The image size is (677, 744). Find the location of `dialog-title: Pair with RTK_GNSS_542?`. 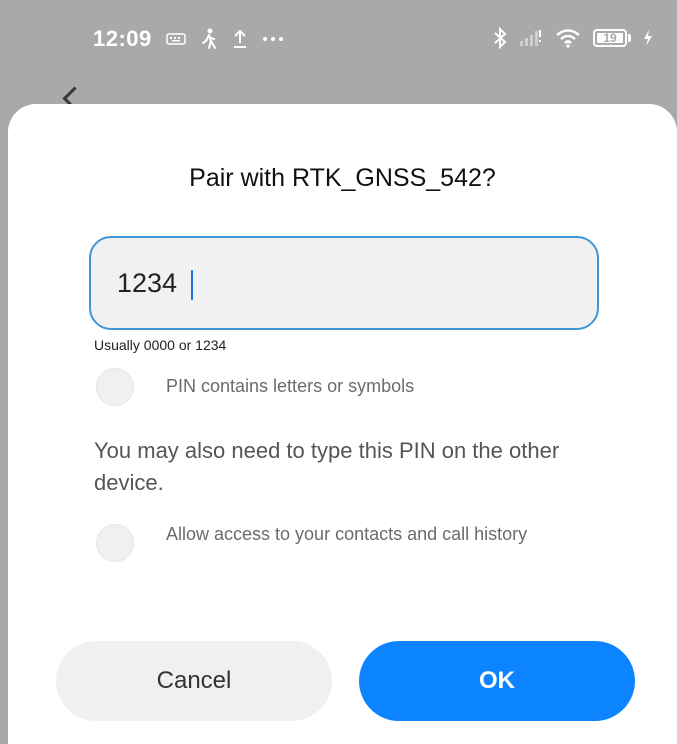

dialog-title: Pair with RTK_GNSS_542? is located at coordinates (342, 178).